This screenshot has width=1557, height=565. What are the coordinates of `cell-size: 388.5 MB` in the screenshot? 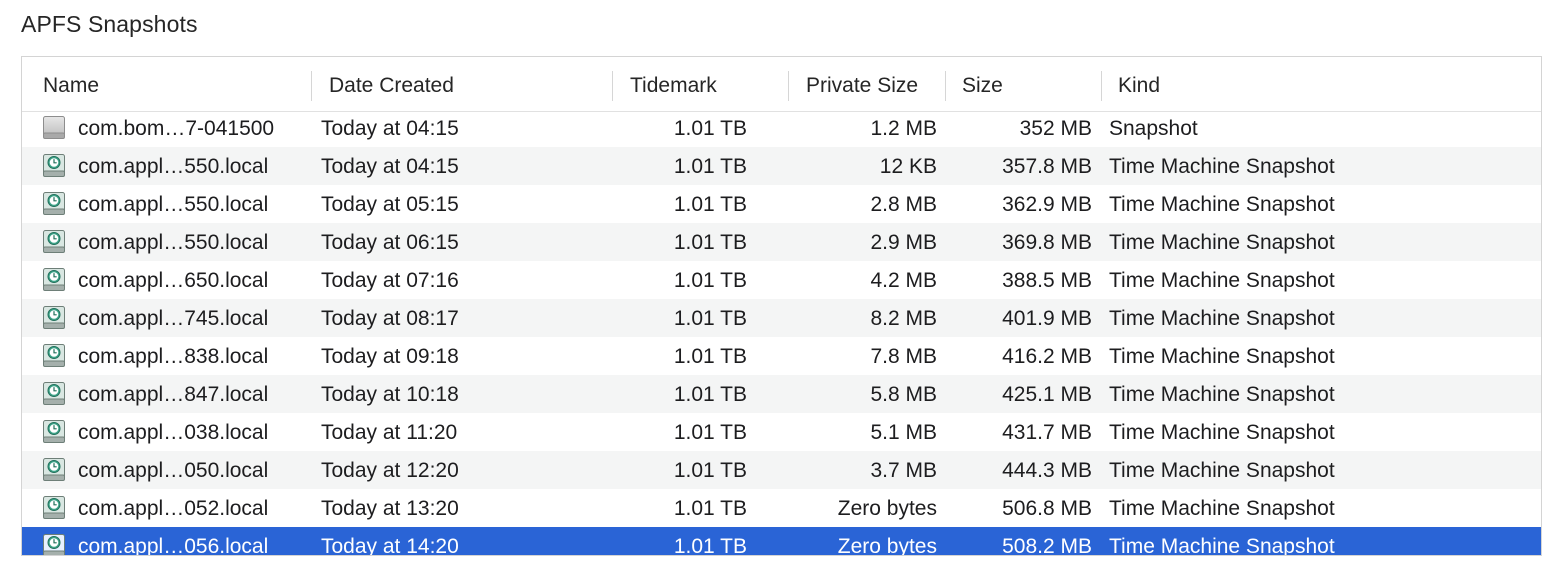 It's located at (1047, 280).